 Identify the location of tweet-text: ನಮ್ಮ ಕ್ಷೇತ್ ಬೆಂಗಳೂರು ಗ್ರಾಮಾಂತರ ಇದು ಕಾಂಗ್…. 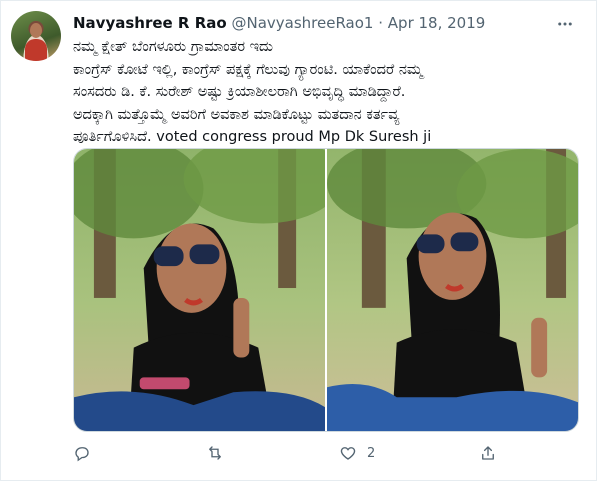
(252, 92).